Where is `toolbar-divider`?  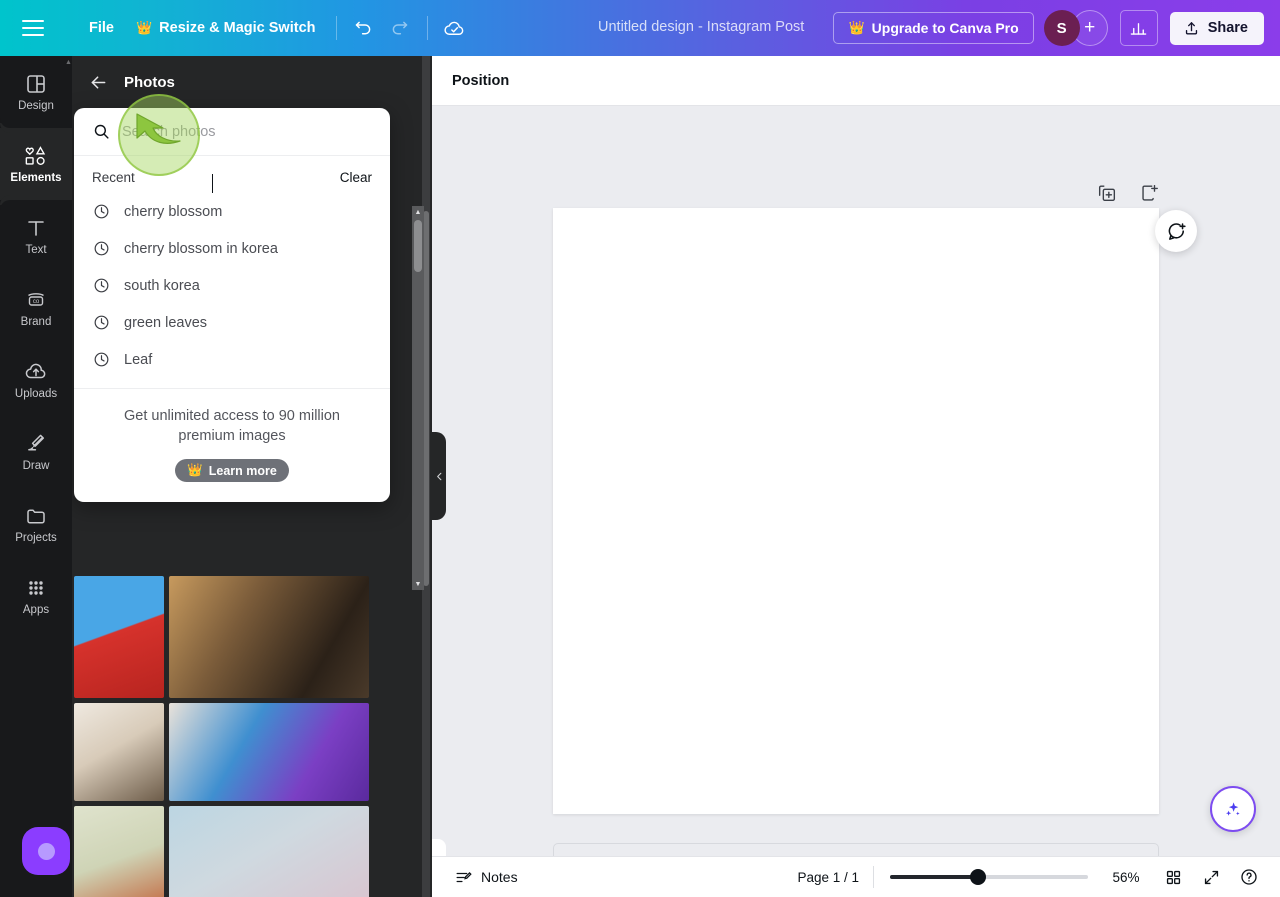
toolbar-divider is located at coordinates (336, 28).